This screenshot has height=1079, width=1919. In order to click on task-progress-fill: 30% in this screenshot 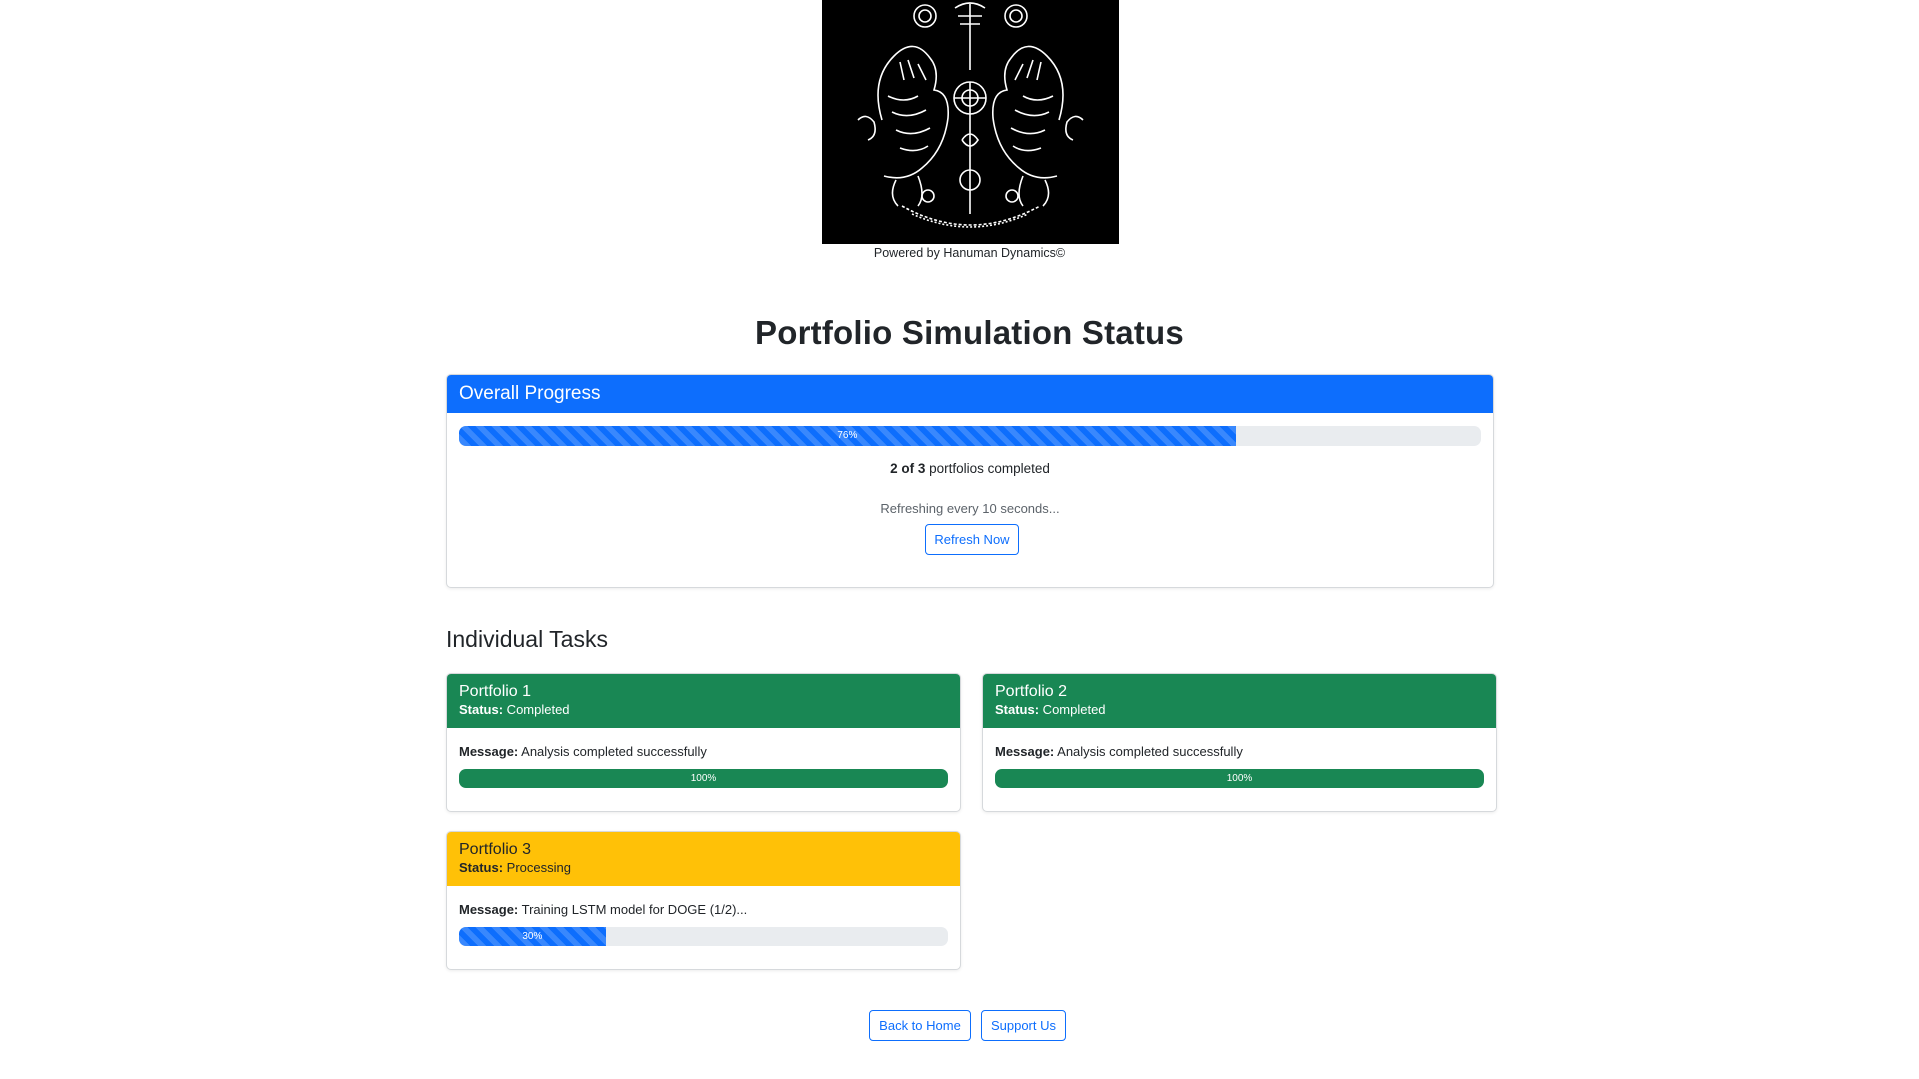, I will do `click(532, 936)`.